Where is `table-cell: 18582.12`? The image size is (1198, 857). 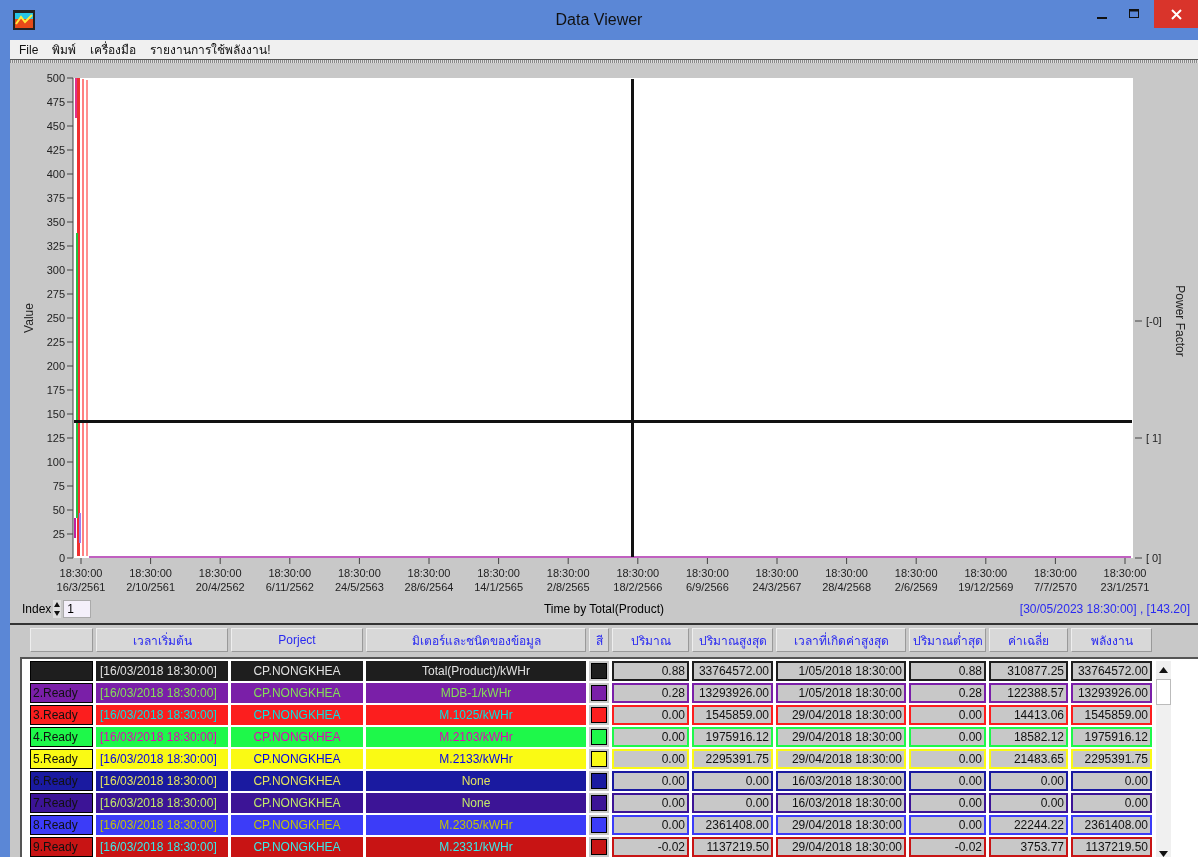
table-cell: 18582.12 is located at coordinates (1028, 737).